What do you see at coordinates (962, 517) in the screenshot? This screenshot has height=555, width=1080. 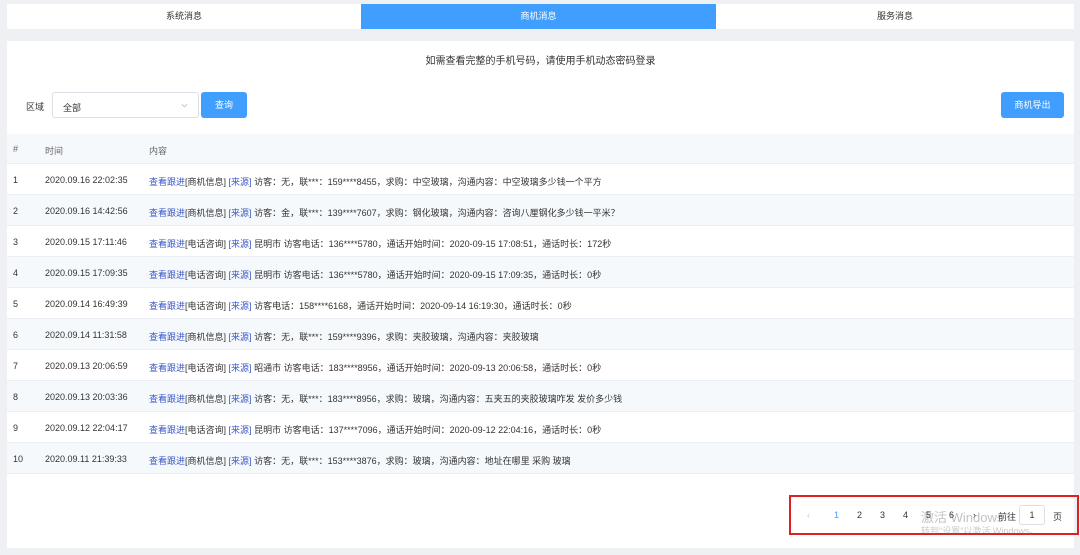 I see `activation-watermark: 激活 Windows` at bounding box center [962, 517].